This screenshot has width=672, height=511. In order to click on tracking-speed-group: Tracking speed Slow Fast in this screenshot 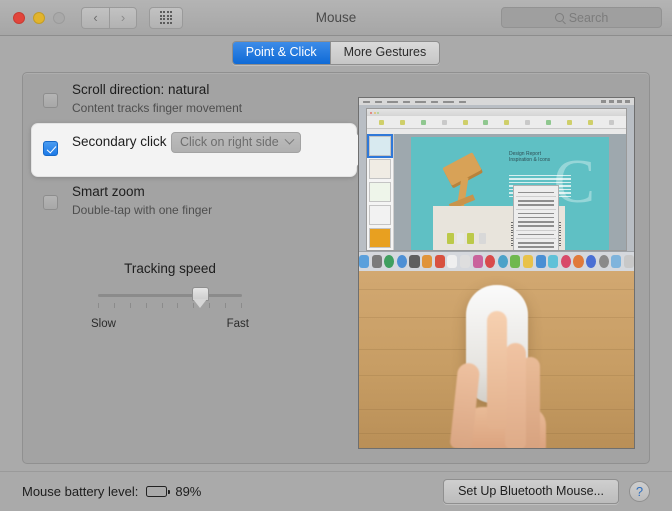, I will do `click(170, 295)`.